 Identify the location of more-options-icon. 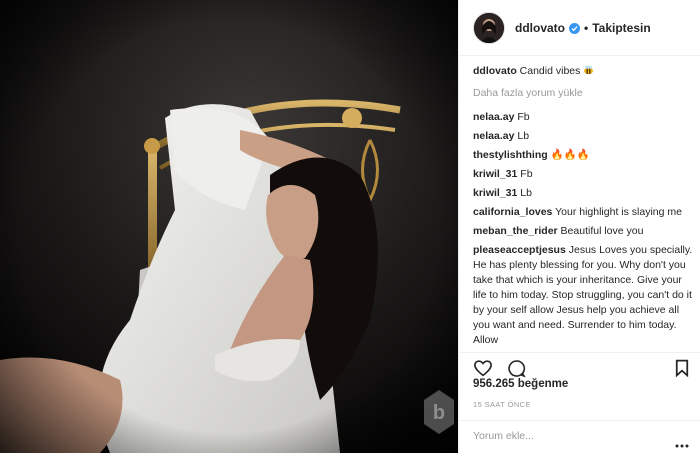
(682, 444).